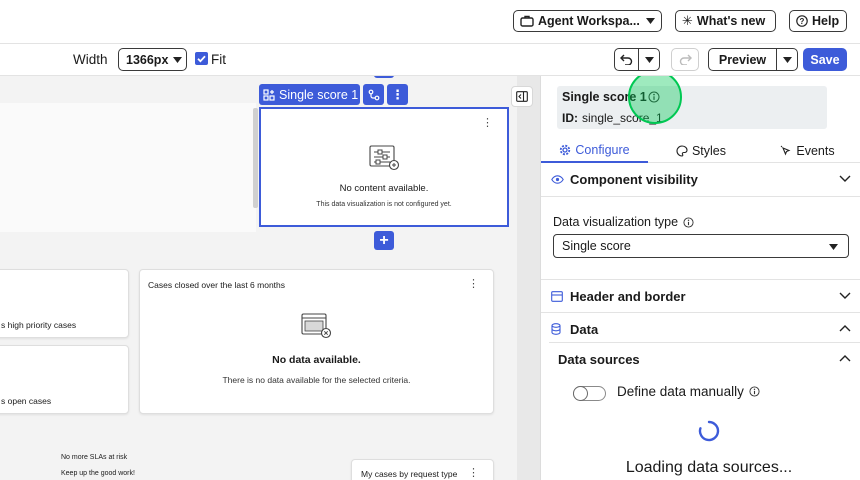 This screenshot has height=480, width=860. Describe the element at coordinates (743, 59) in the screenshot. I see `preview-button: Preview` at that location.